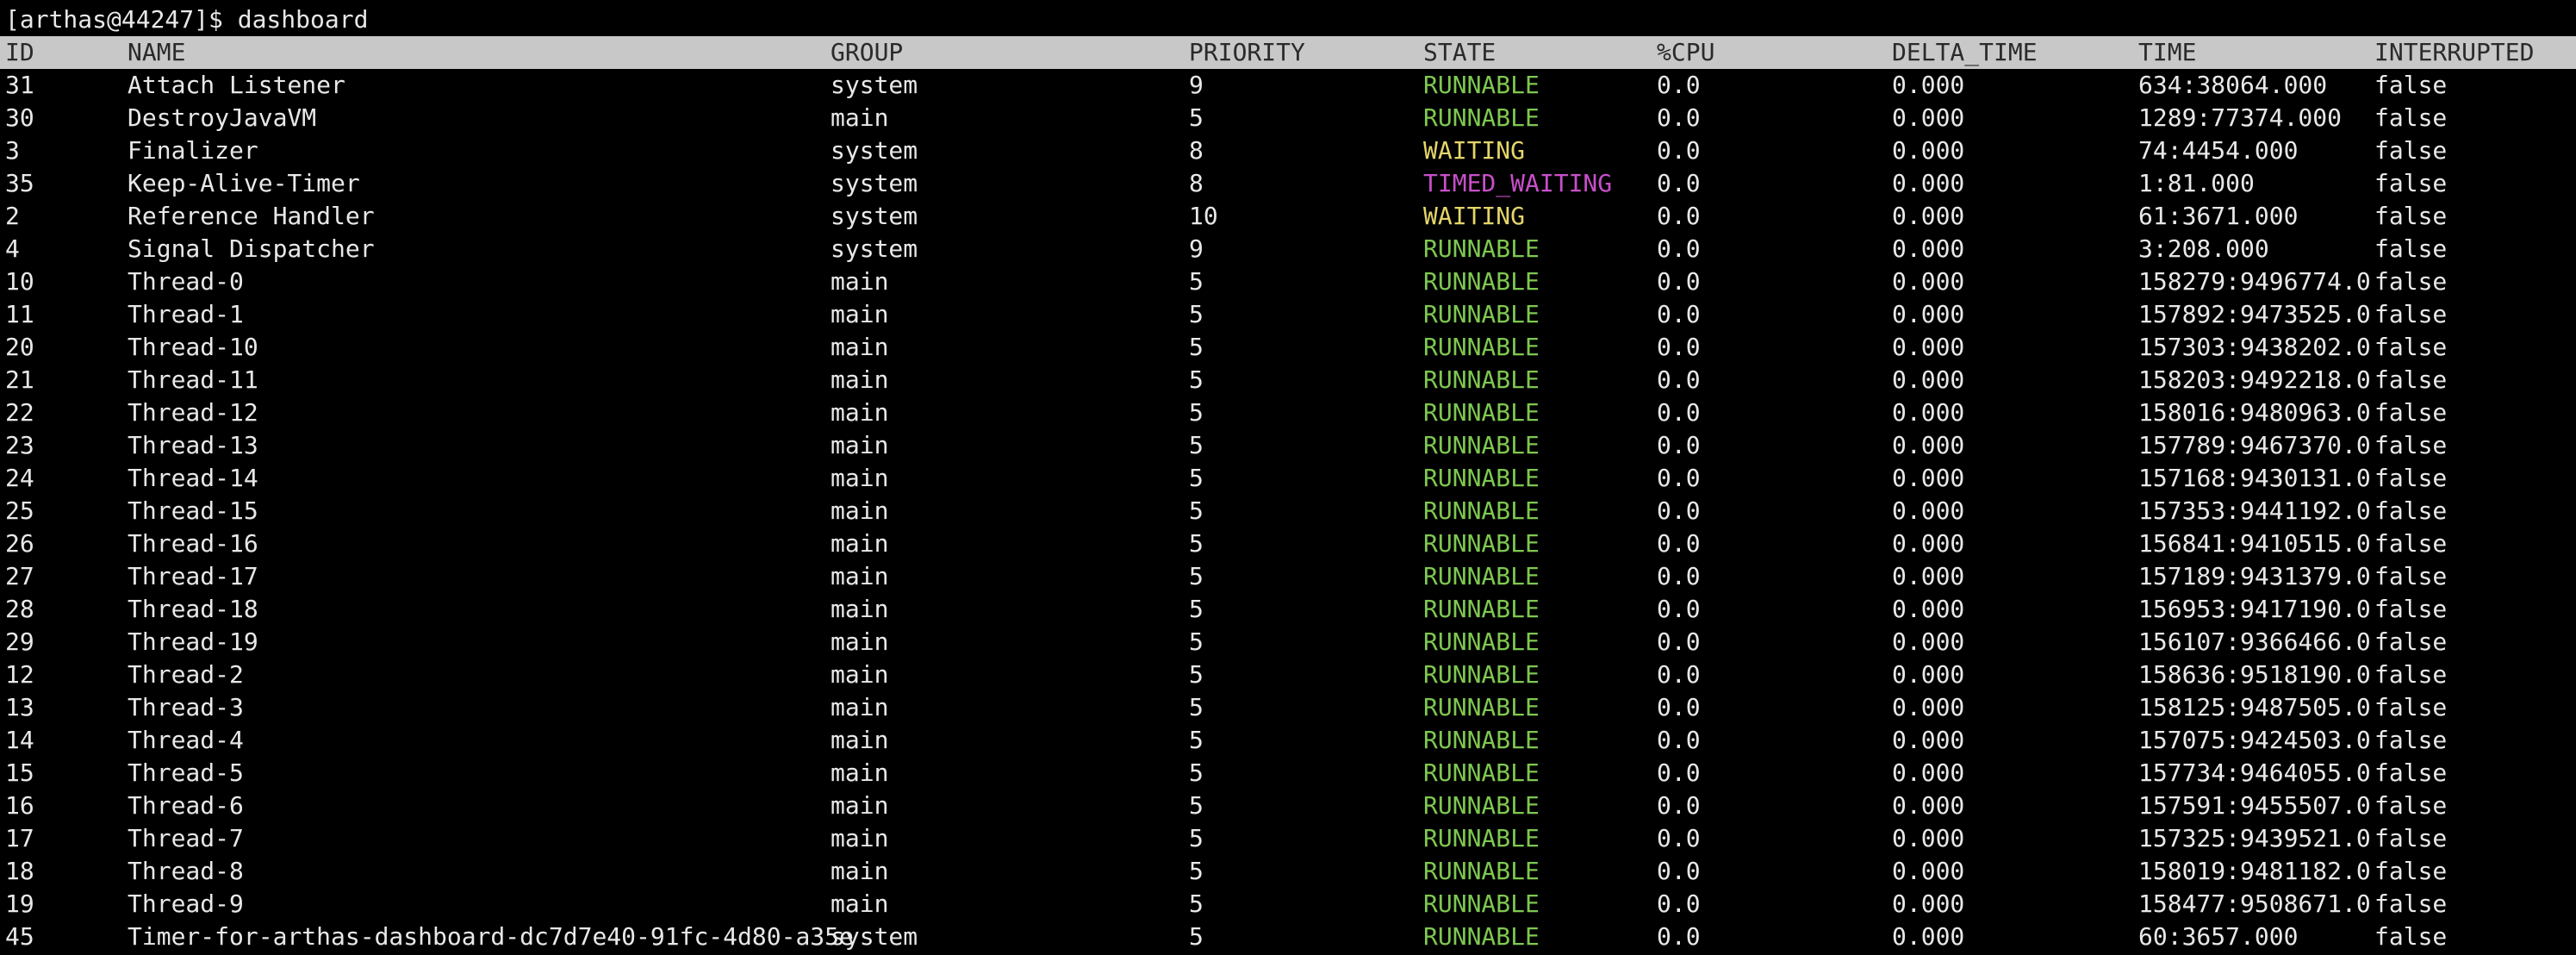  What do you see at coordinates (186, 838) in the screenshot?
I see `thread-name: Thread-7` at bounding box center [186, 838].